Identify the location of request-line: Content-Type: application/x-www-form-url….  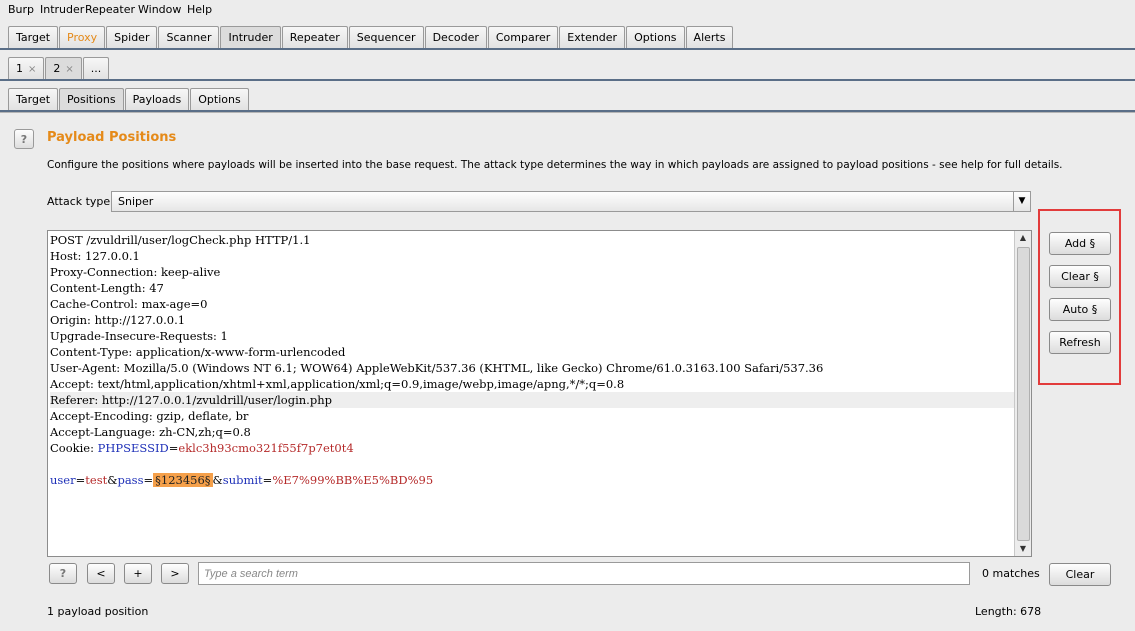
(198, 352).